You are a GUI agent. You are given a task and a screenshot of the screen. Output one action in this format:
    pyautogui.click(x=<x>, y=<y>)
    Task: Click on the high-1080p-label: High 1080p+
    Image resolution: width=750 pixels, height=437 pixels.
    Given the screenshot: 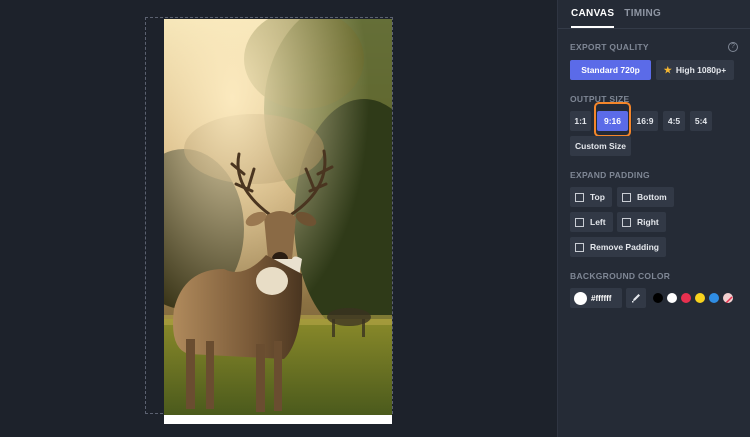 What is the action you would take?
    pyautogui.click(x=701, y=70)
    